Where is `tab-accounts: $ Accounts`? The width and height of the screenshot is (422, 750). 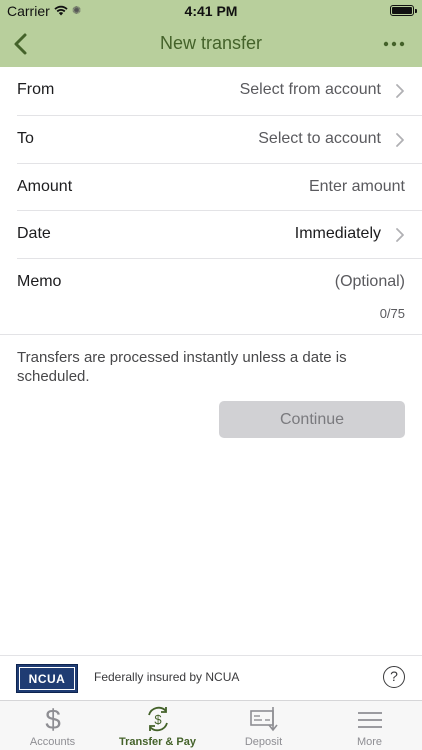 tab-accounts: $ Accounts is located at coordinates (52, 725).